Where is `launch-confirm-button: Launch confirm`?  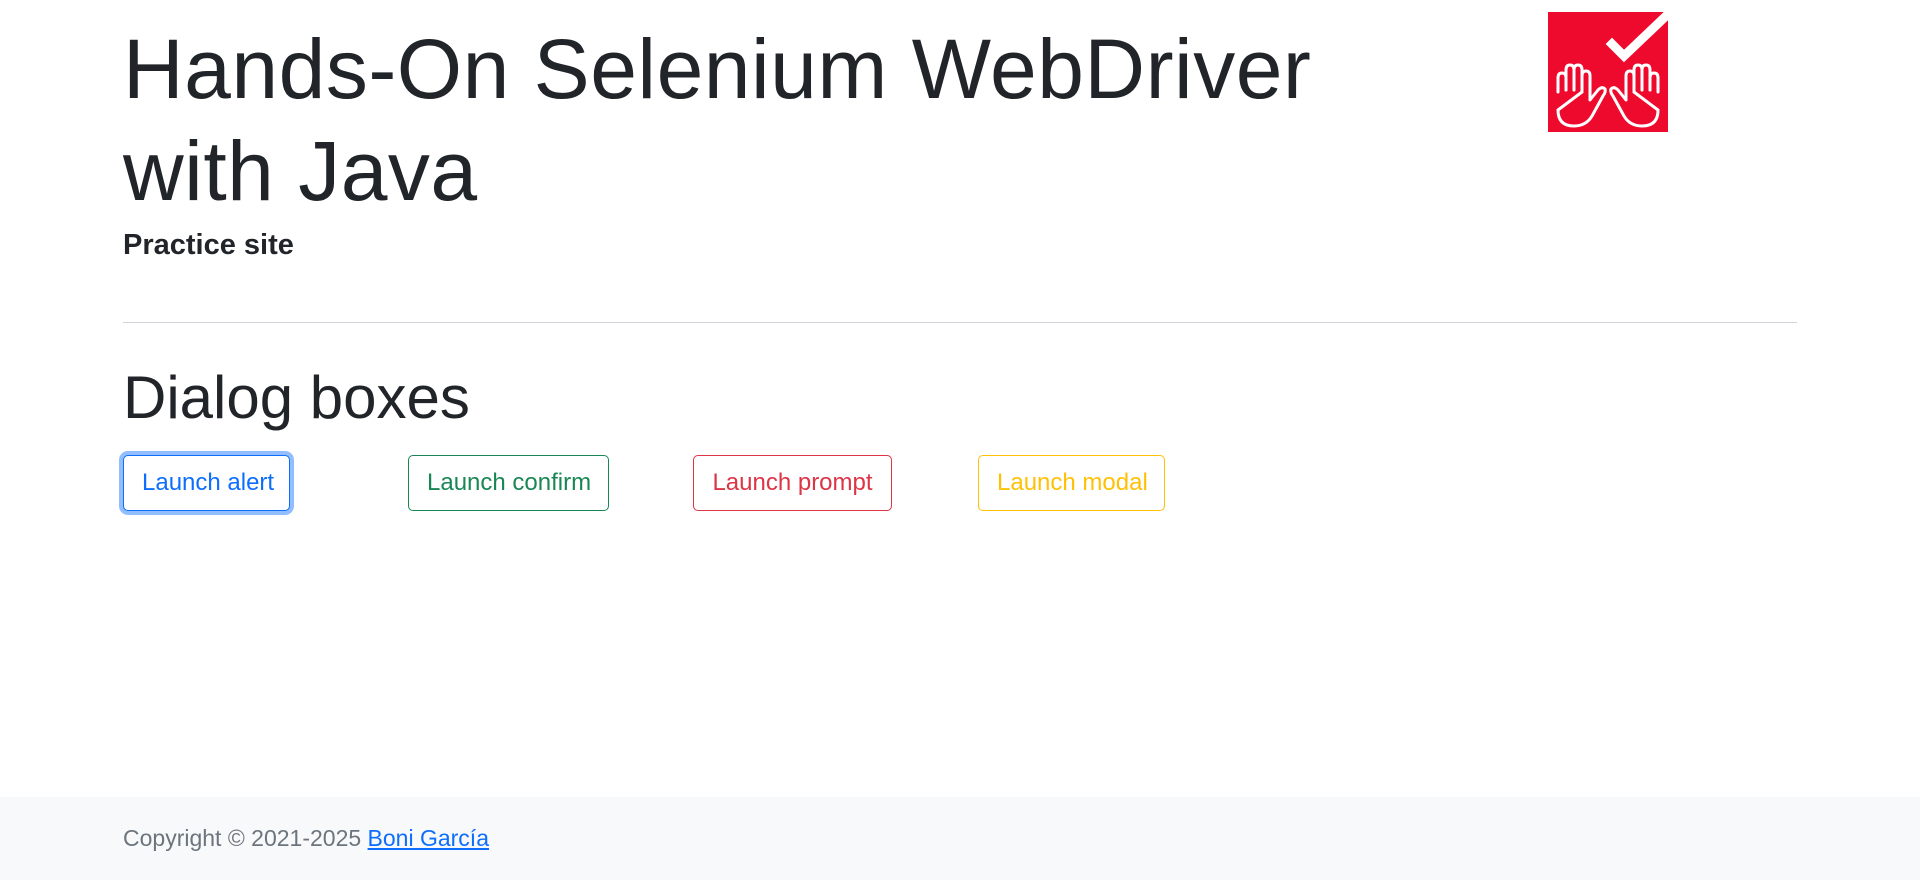 launch-confirm-button: Launch confirm is located at coordinates (508, 483).